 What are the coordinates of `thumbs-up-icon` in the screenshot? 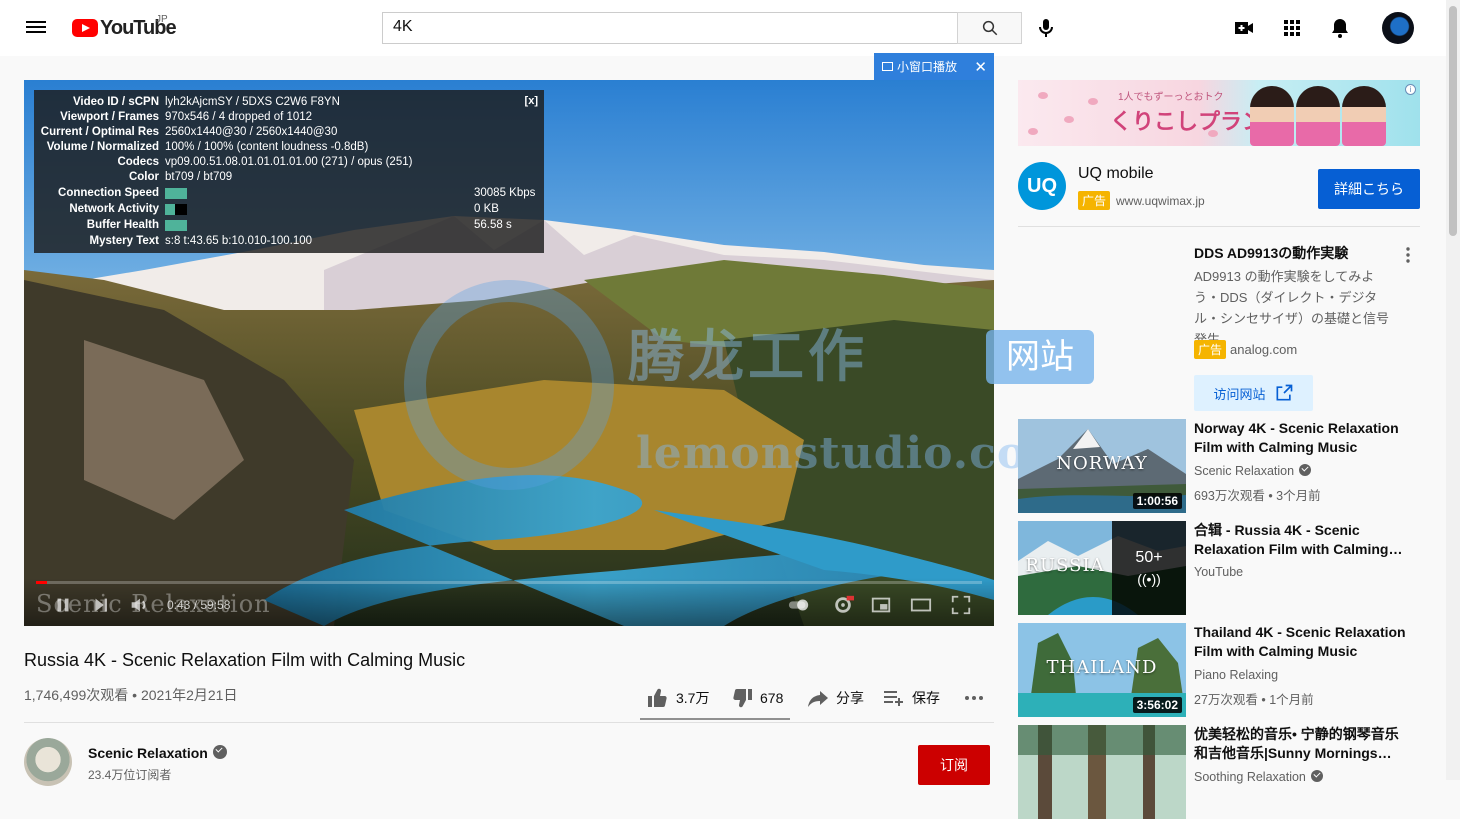 It's located at (657, 698).